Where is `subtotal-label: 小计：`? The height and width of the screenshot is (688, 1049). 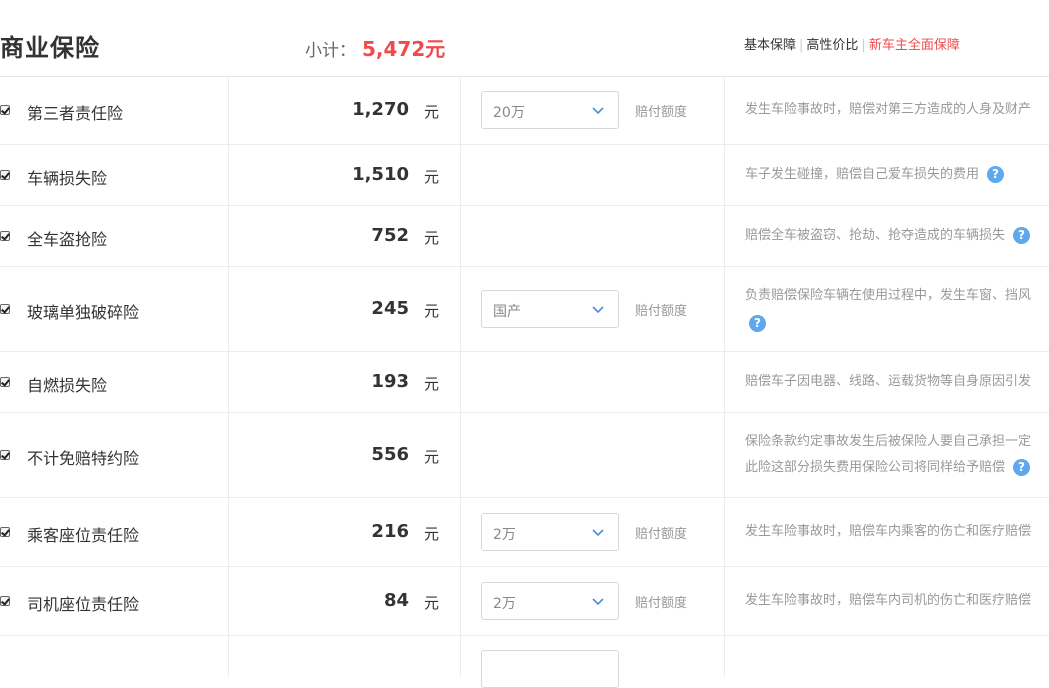 subtotal-label: 小计： is located at coordinates (330, 51).